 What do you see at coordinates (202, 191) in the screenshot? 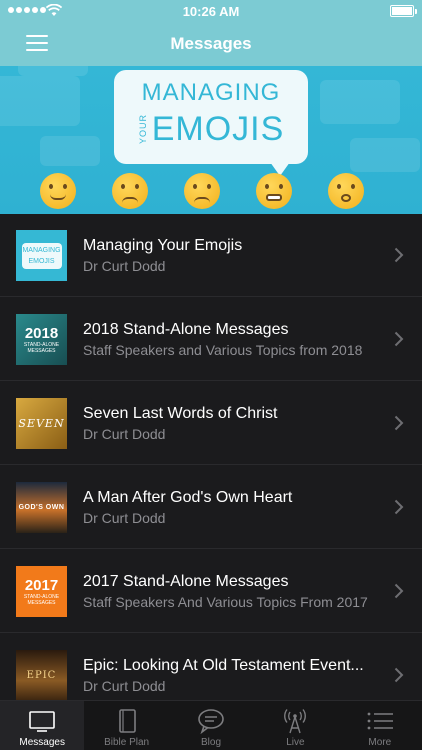
I see `sad-emoji-icon` at bounding box center [202, 191].